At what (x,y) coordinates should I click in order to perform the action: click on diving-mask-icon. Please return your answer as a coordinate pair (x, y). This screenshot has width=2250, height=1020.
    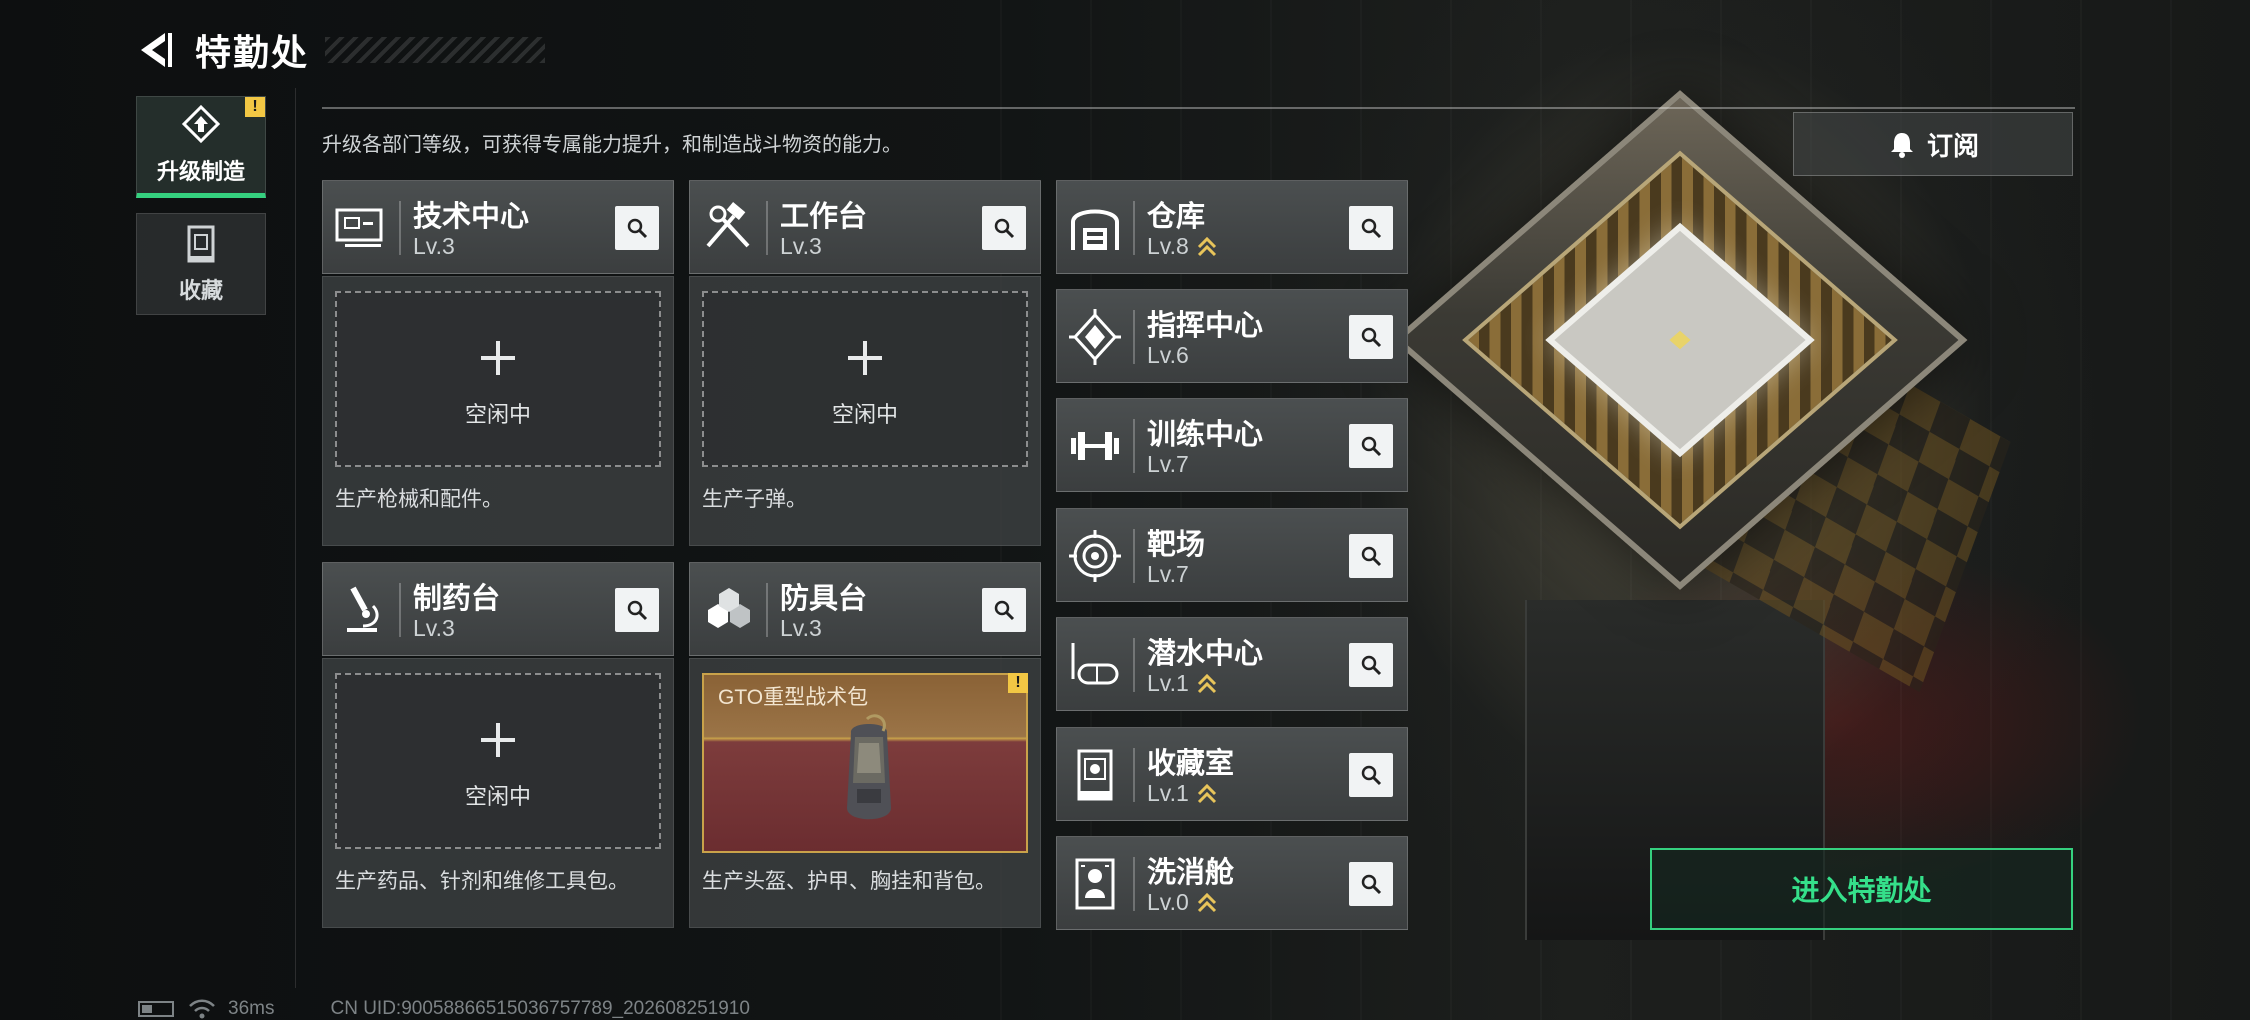
    Looking at the image, I should click on (1095, 664).